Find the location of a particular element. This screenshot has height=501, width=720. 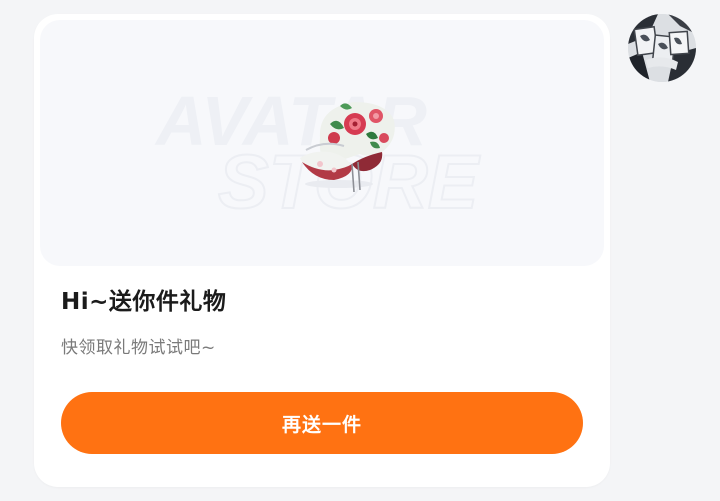

floral-beanie-hat-icon is located at coordinates (347, 147).